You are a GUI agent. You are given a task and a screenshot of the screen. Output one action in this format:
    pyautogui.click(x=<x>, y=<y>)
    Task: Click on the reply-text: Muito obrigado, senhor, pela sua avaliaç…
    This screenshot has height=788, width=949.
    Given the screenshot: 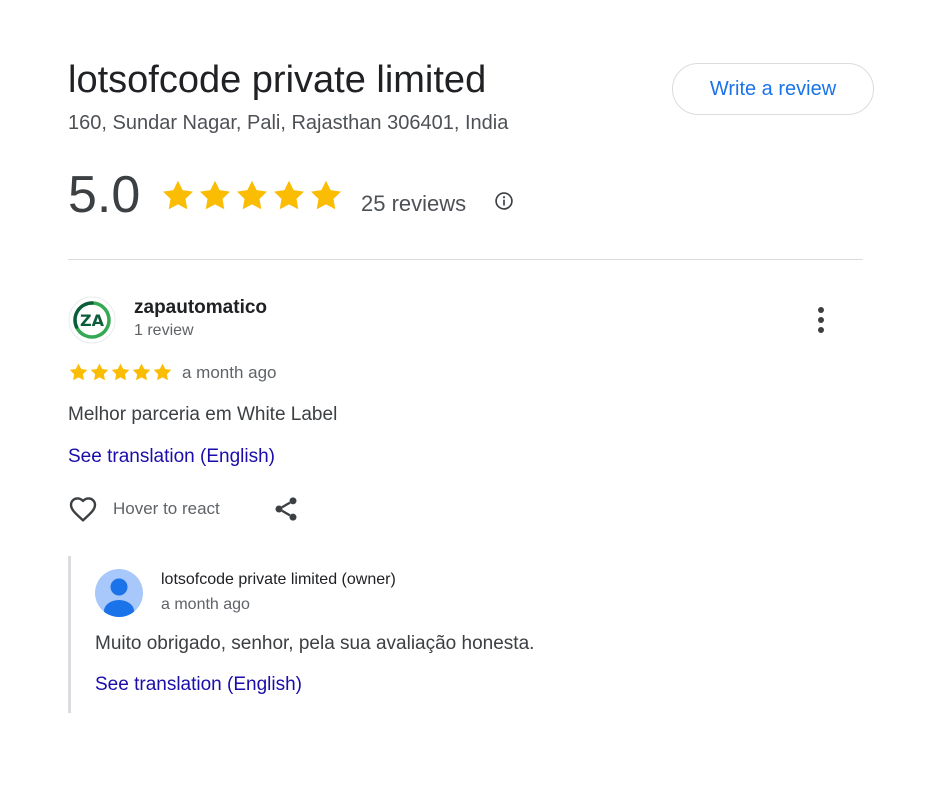 What is the action you would take?
    pyautogui.click(x=315, y=643)
    